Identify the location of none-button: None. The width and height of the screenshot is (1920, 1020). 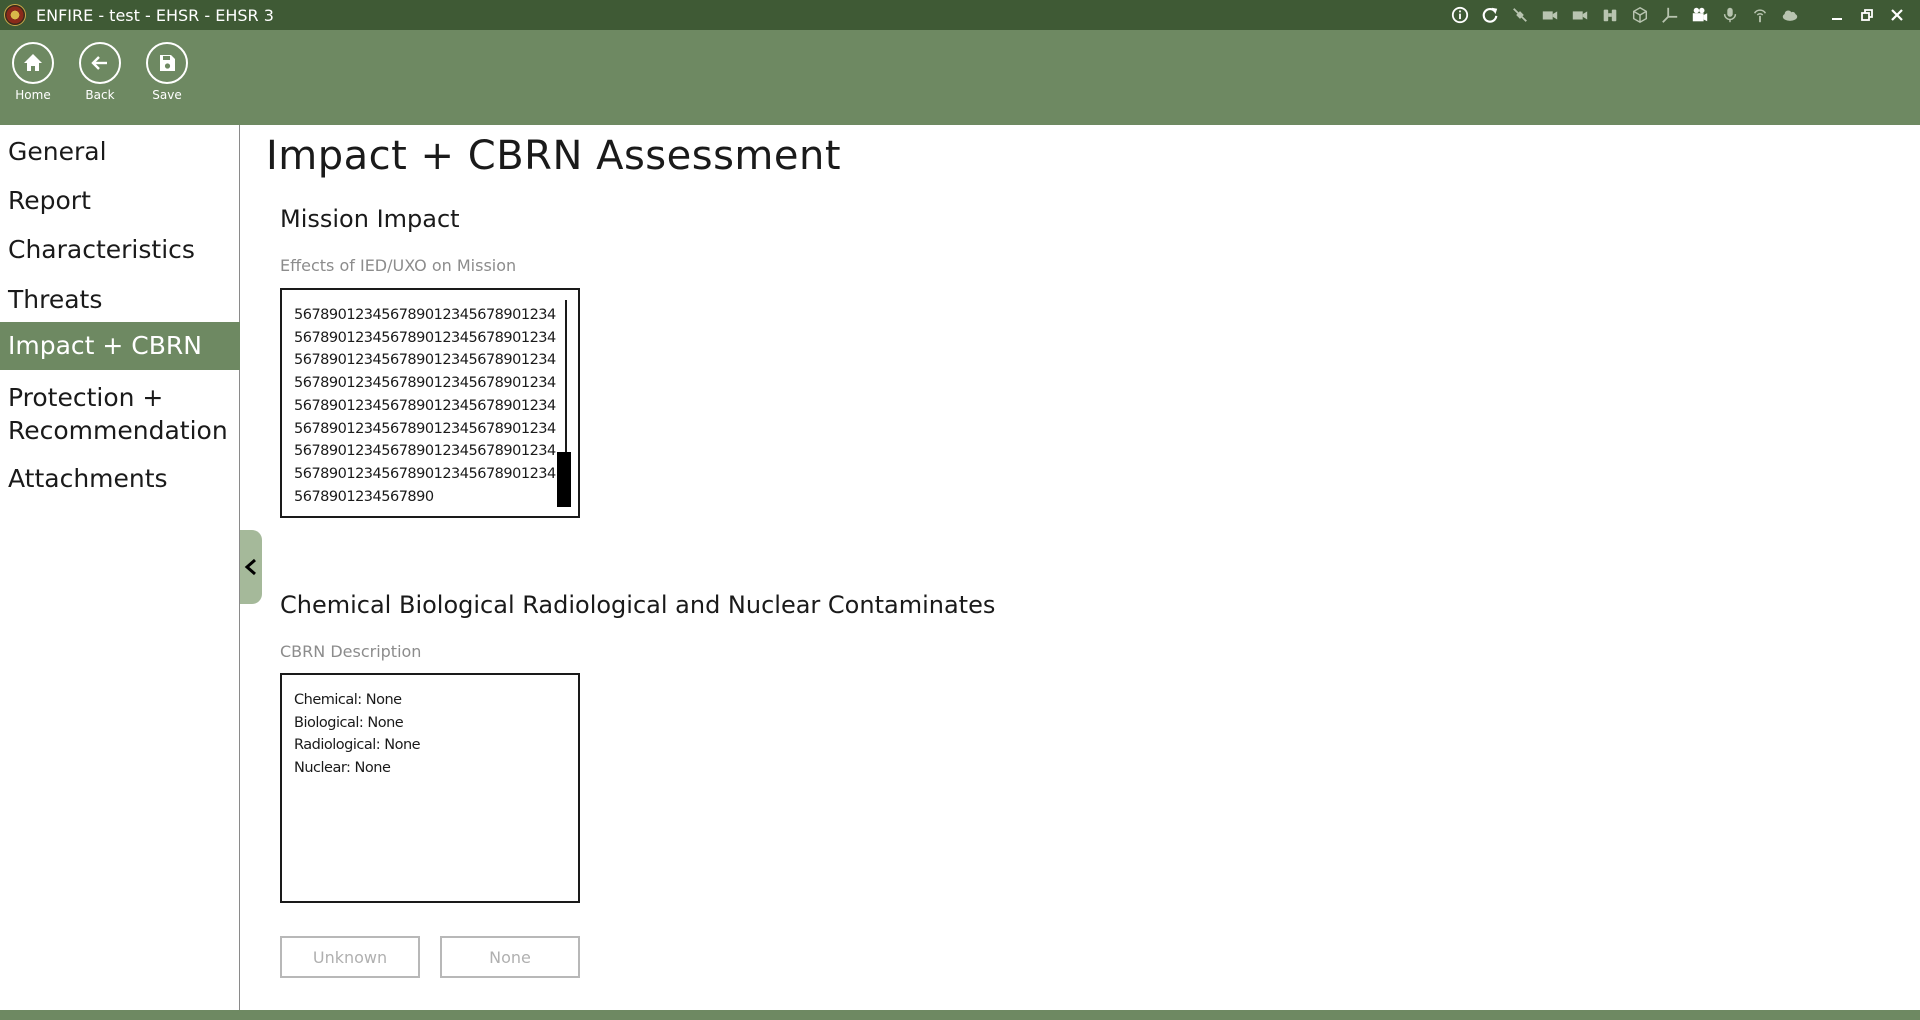
(510, 957).